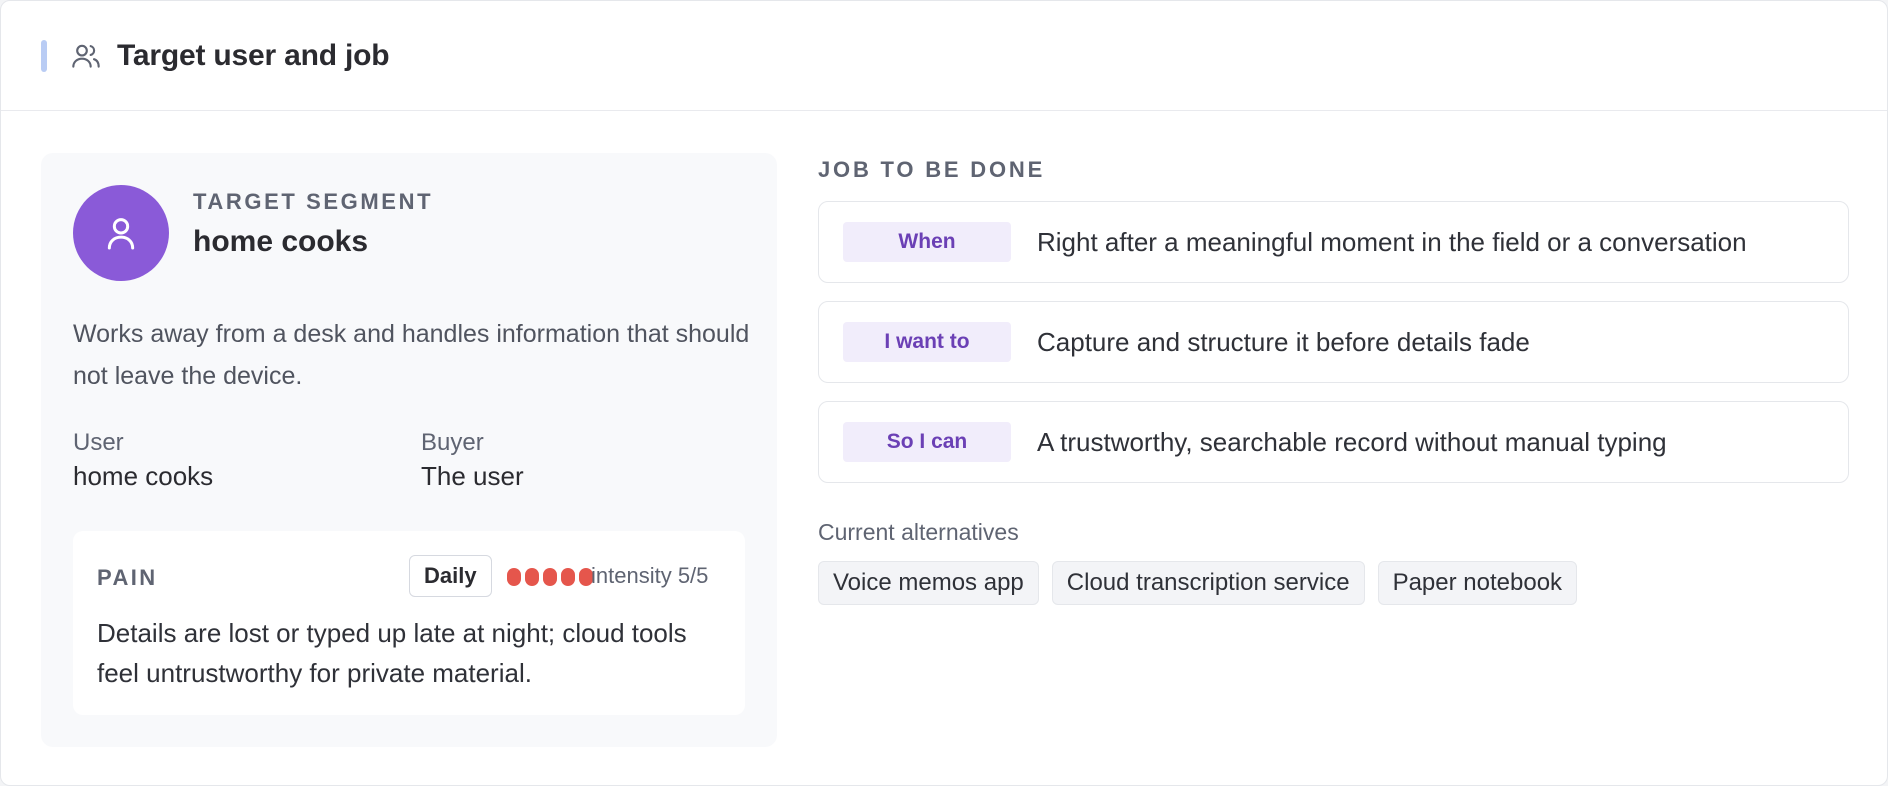 The image size is (1888, 786). I want to click on users-icon, so click(86, 56).